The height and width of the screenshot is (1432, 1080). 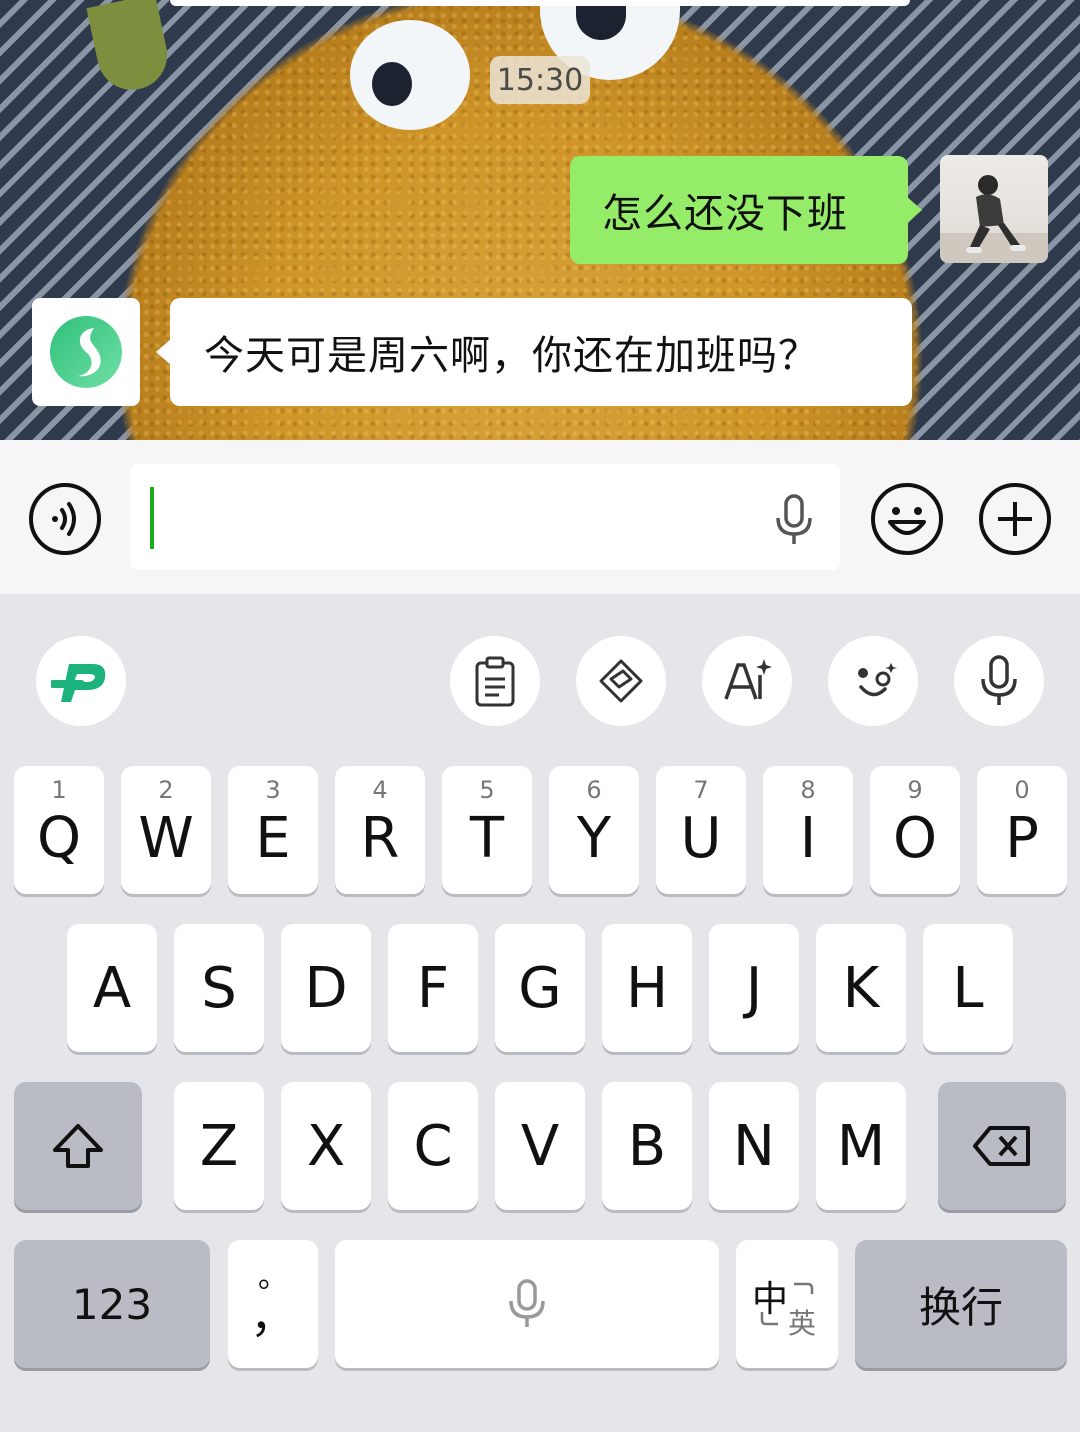 I want to click on key-z: Z, so click(x=219, y=1146).